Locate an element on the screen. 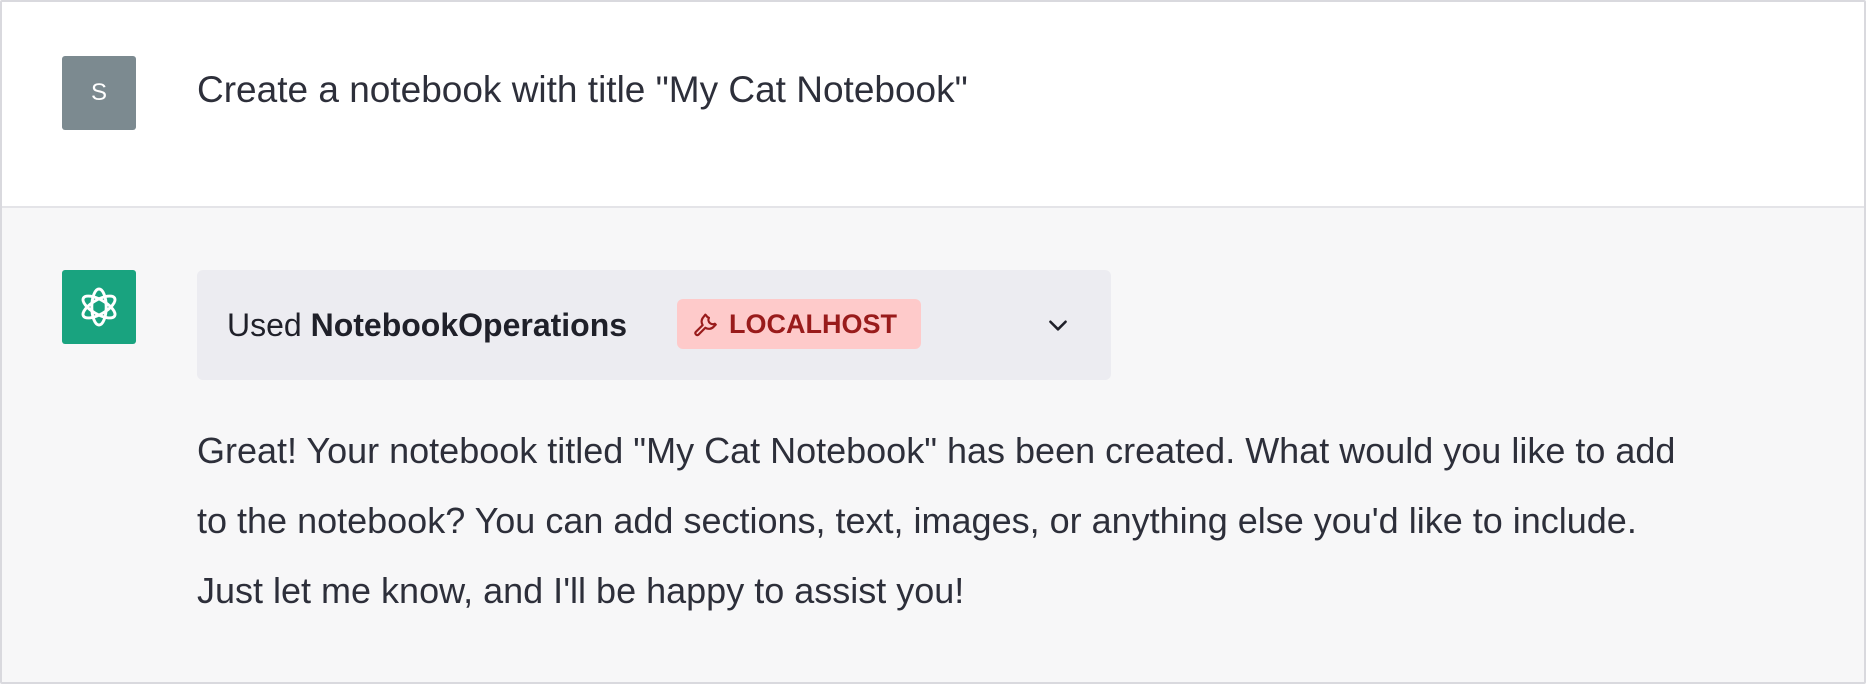 The image size is (1866, 684). localhost-badge: LOCALHOST is located at coordinates (799, 324).